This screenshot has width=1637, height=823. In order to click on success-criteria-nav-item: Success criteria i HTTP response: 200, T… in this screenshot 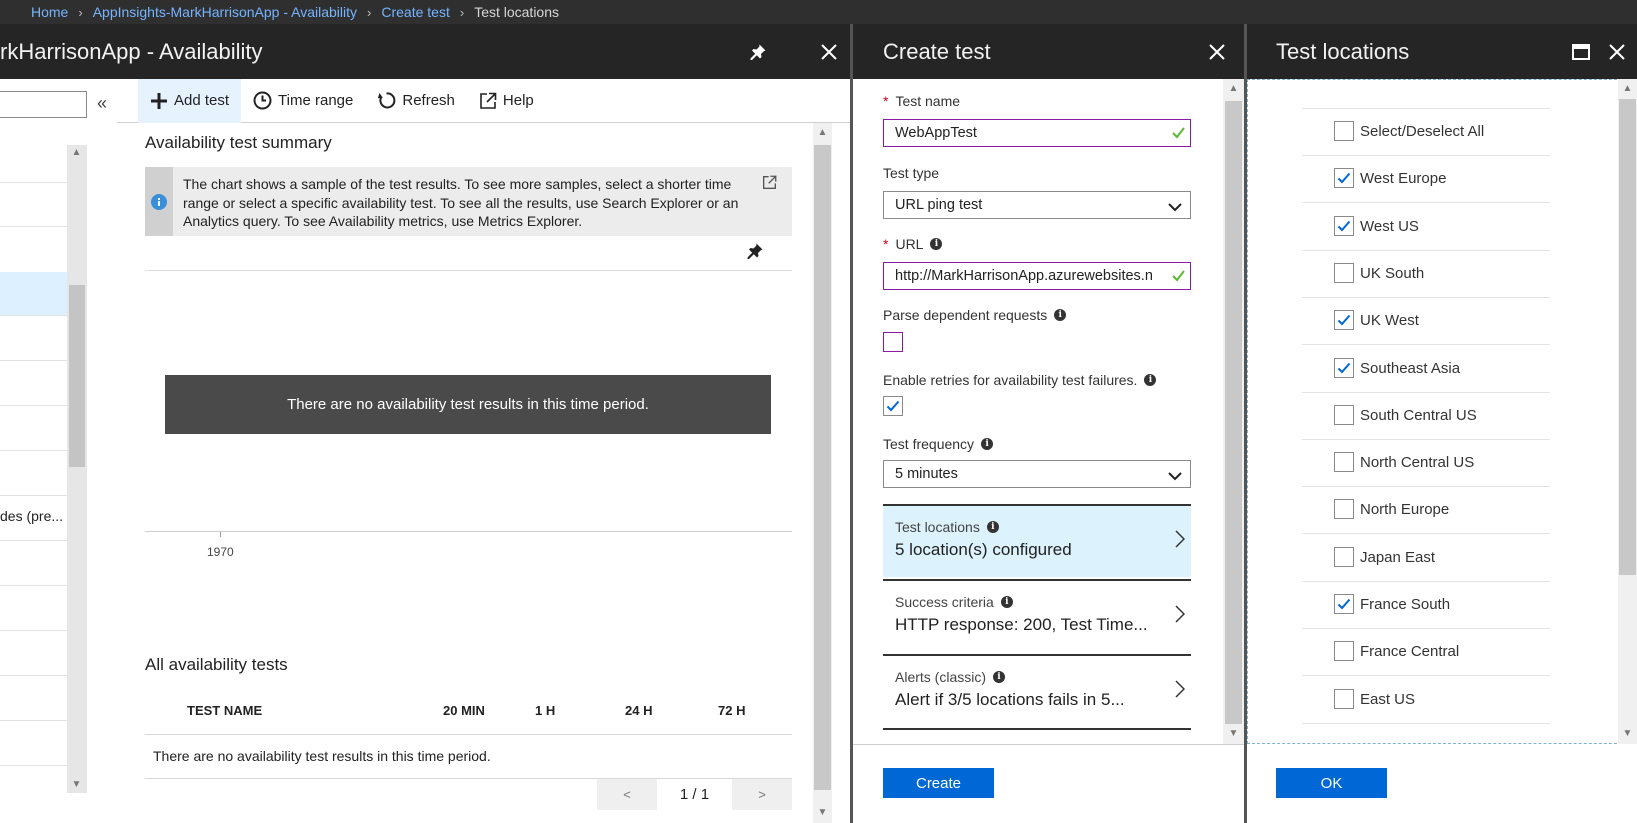, I will do `click(1037, 615)`.